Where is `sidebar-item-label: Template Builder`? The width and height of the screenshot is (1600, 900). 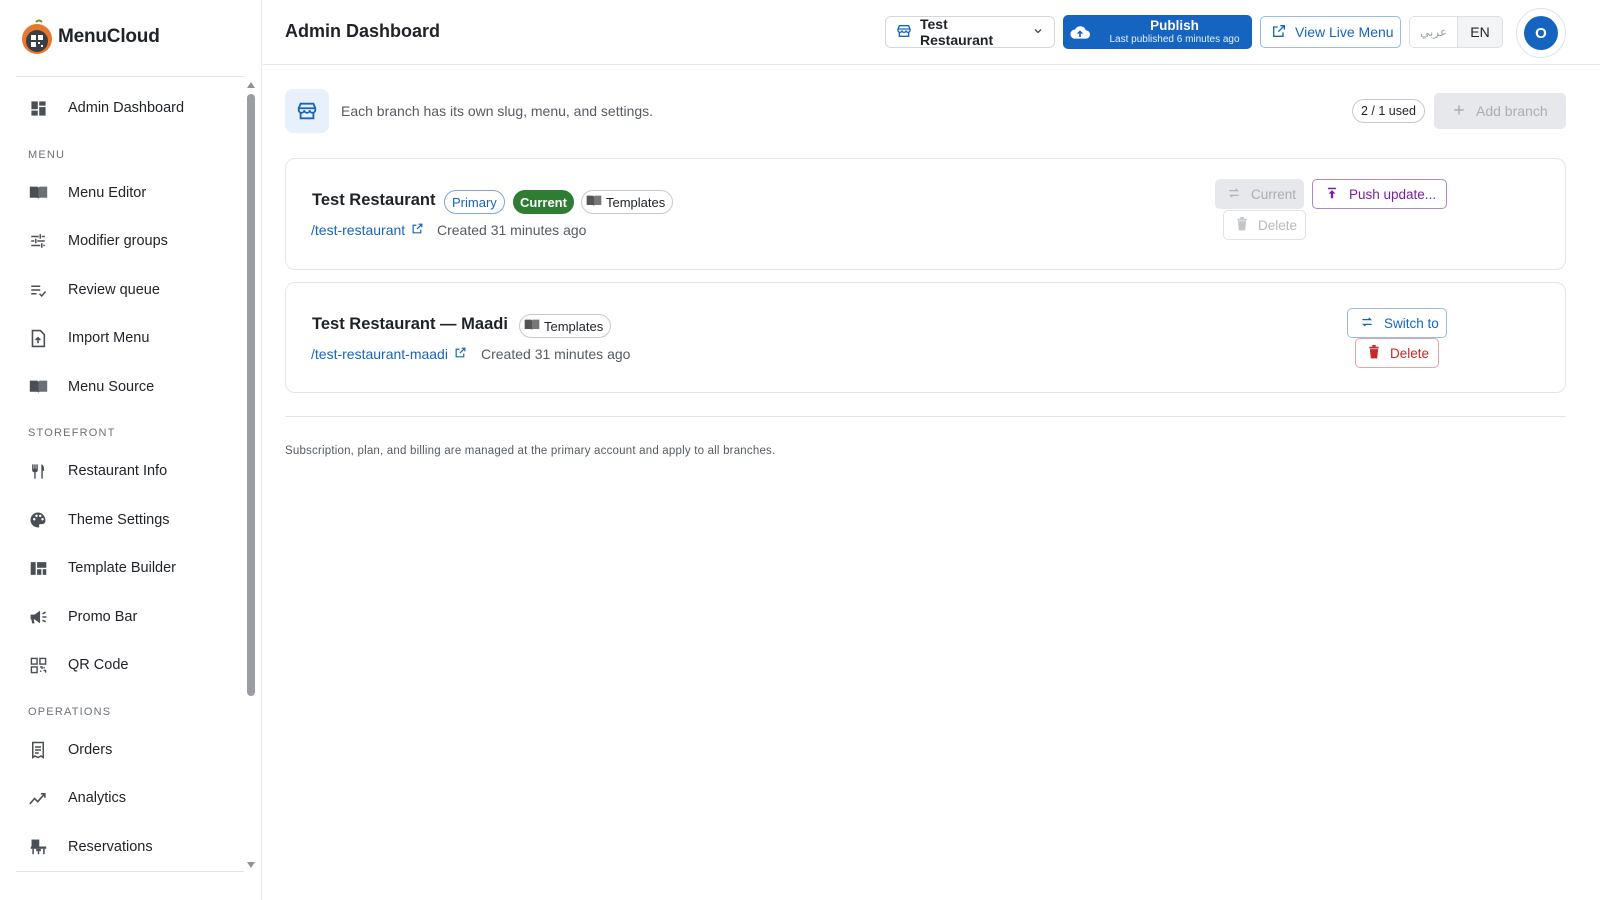
sidebar-item-label: Template Builder is located at coordinates (122, 568).